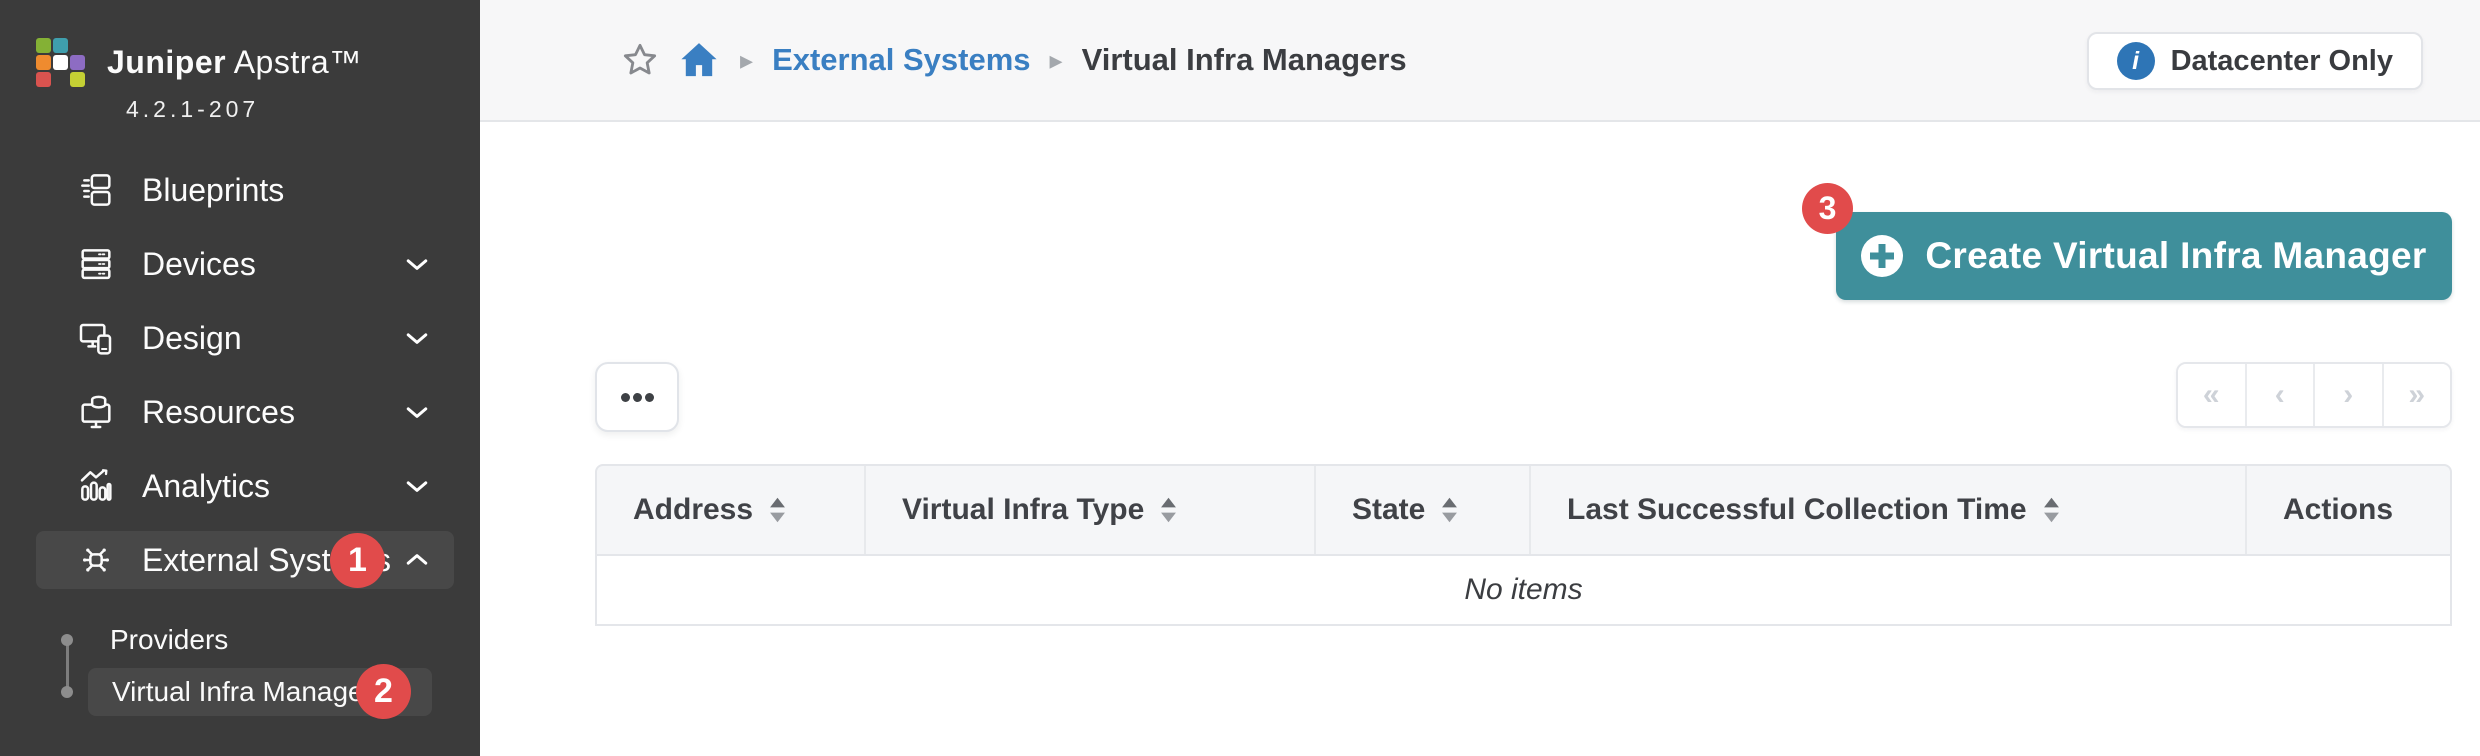  Describe the element at coordinates (2347, 395) in the screenshot. I see `pagination-next-button: ›` at that location.